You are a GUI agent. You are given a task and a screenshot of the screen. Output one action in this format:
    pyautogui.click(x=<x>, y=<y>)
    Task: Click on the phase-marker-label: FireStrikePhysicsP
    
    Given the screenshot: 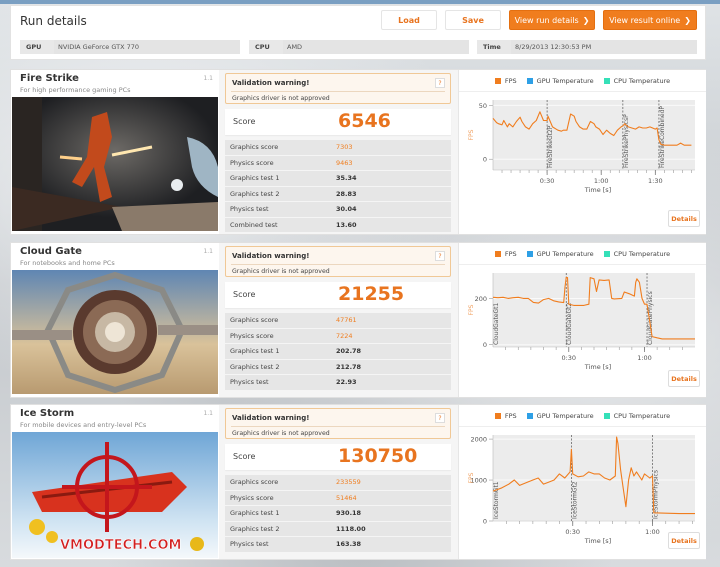 What is the action you would take?
    pyautogui.click(x=626, y=141)
    